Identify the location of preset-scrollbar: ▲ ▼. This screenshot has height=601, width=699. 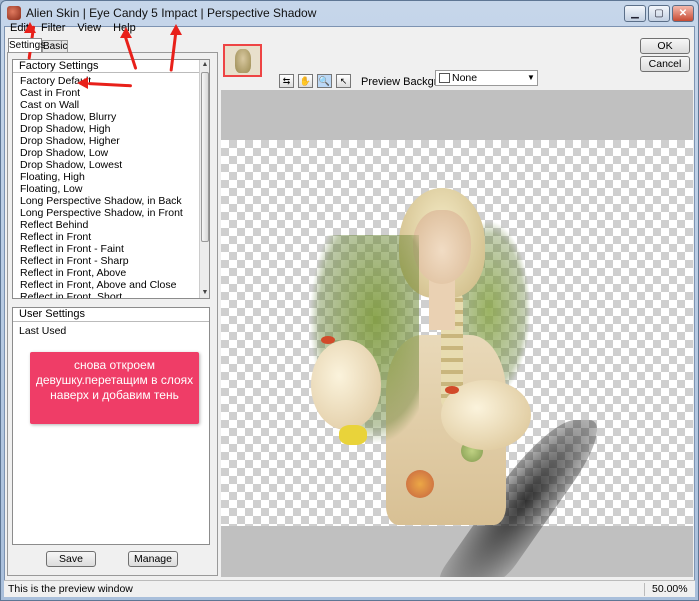
(204, 179).